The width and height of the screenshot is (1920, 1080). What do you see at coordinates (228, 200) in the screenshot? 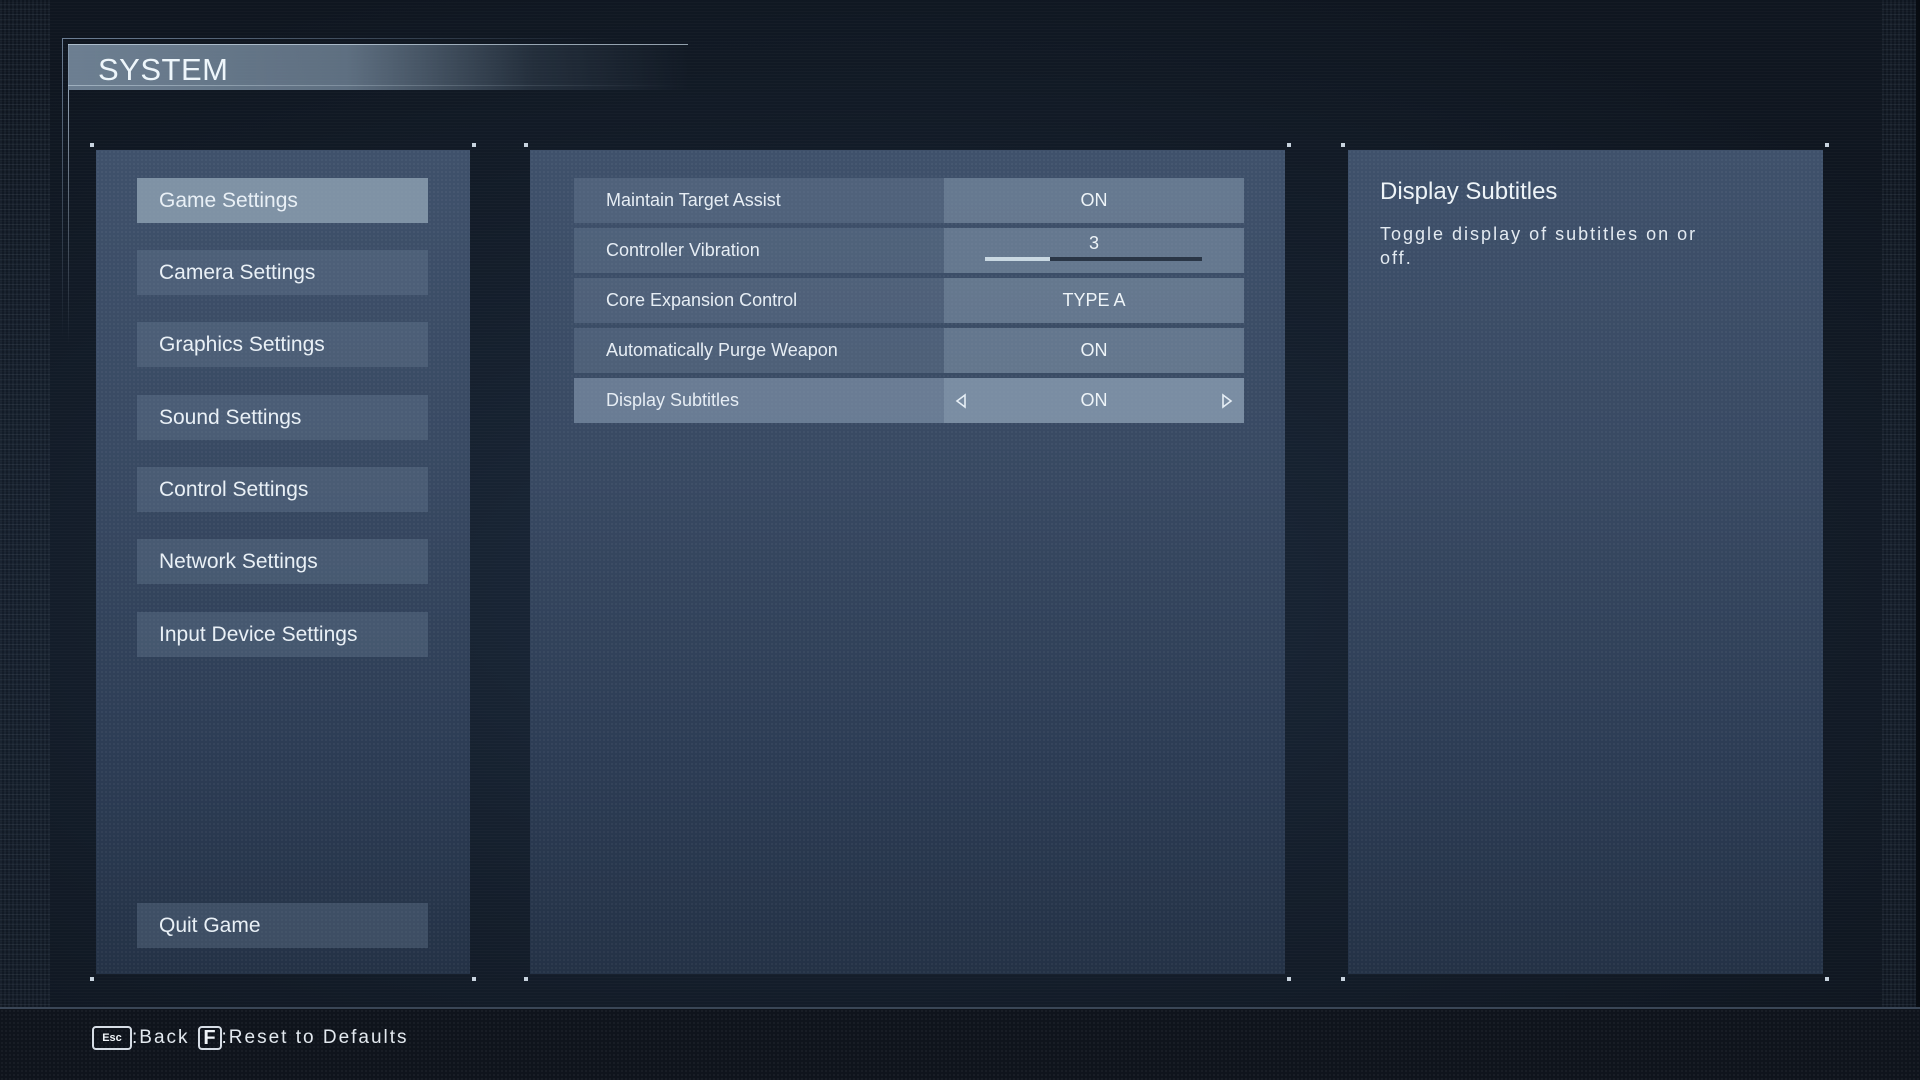
I see `menu-item-label: Game Settings` at bounding box center [228, 200].